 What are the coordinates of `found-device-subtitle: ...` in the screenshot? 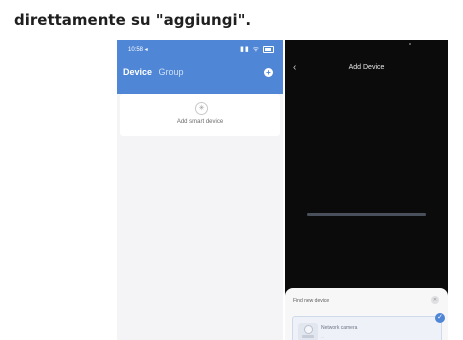 It's located at (323, 336).